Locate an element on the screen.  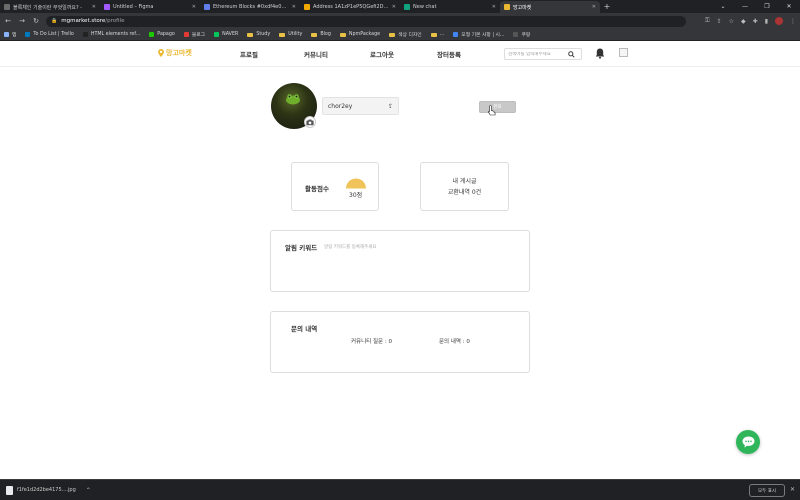
bookmark-item: 색상 디자인 is located at coordinates (405, 34).